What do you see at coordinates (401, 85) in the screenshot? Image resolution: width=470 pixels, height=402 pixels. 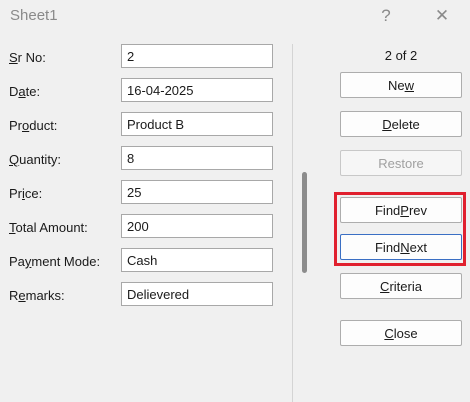 I see `new-button: Ne w` at bounding box center [401, 85].